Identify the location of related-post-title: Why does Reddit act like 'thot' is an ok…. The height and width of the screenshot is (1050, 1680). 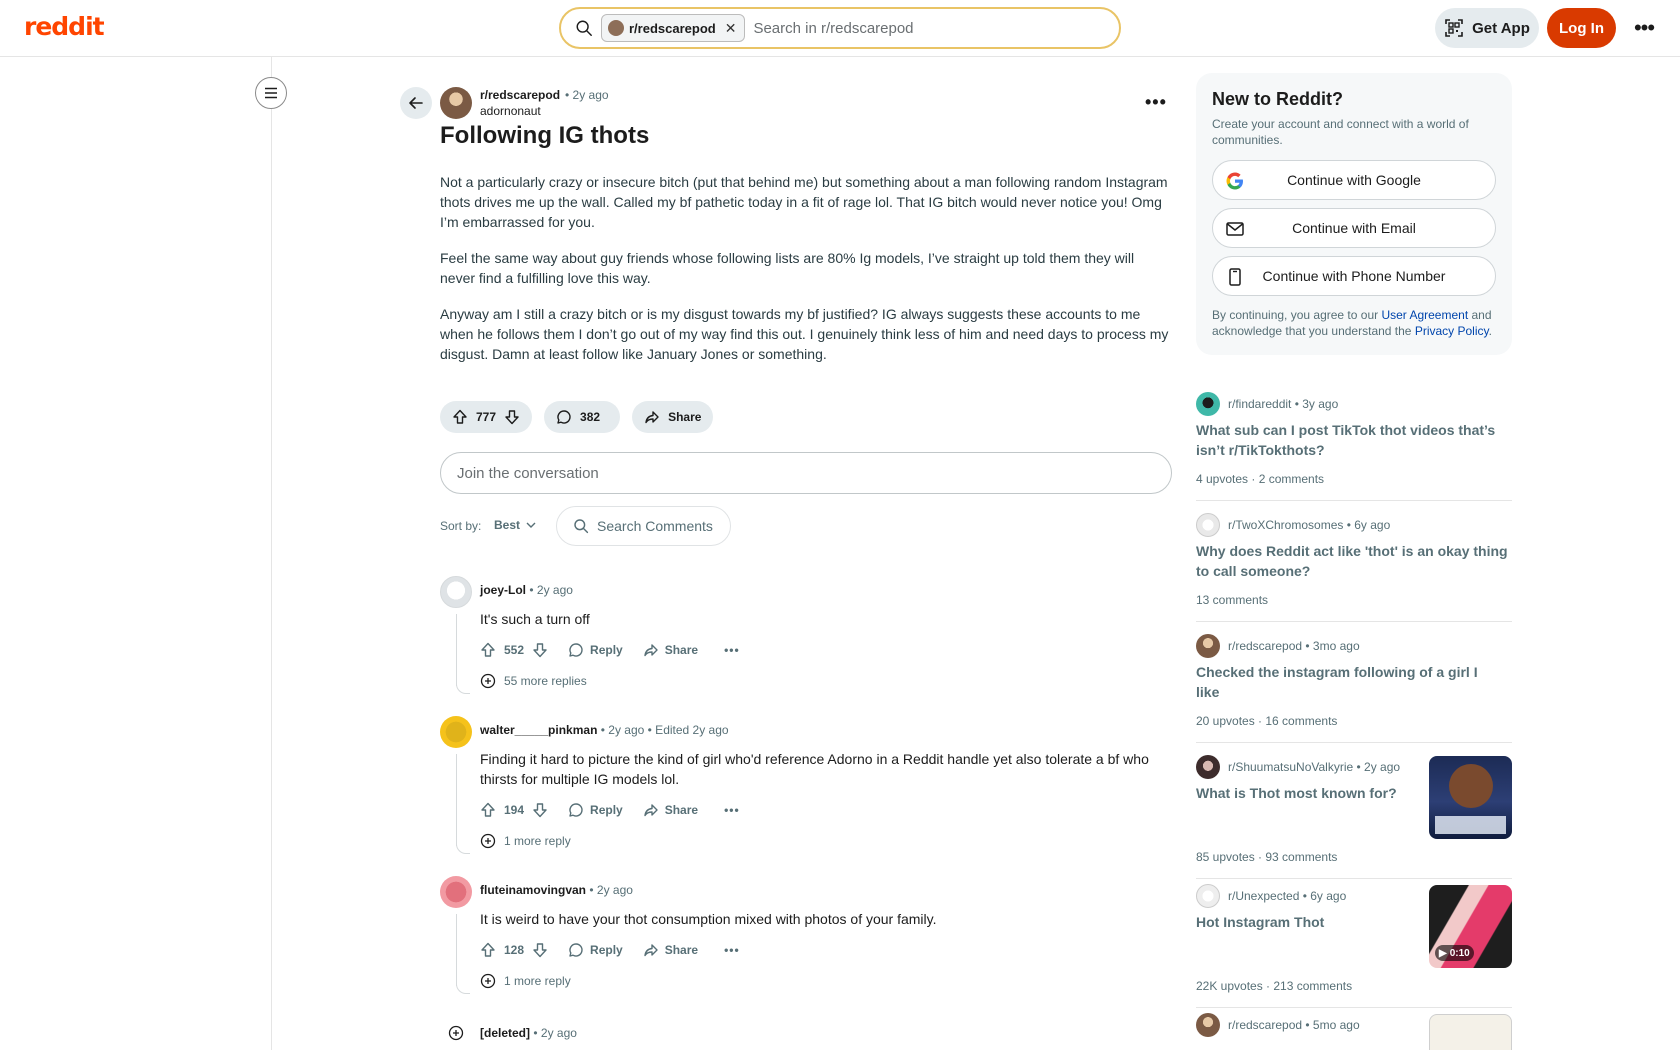
(1354, 561).